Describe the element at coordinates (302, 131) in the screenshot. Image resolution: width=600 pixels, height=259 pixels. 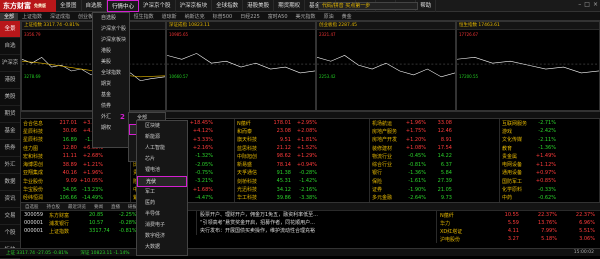
I see `table-row: 和而泰 23.08 +2.08%` at that location.